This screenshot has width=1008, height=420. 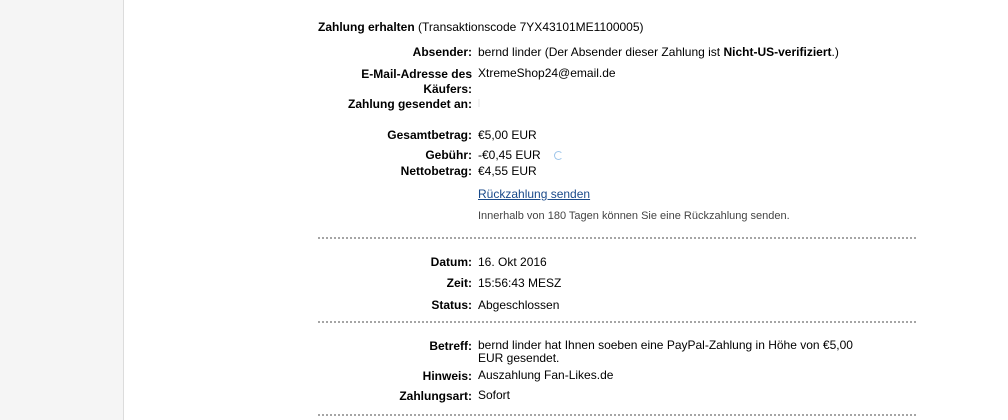 I want to click on payment-type-value: Sofort, so click(x=494, y=395).